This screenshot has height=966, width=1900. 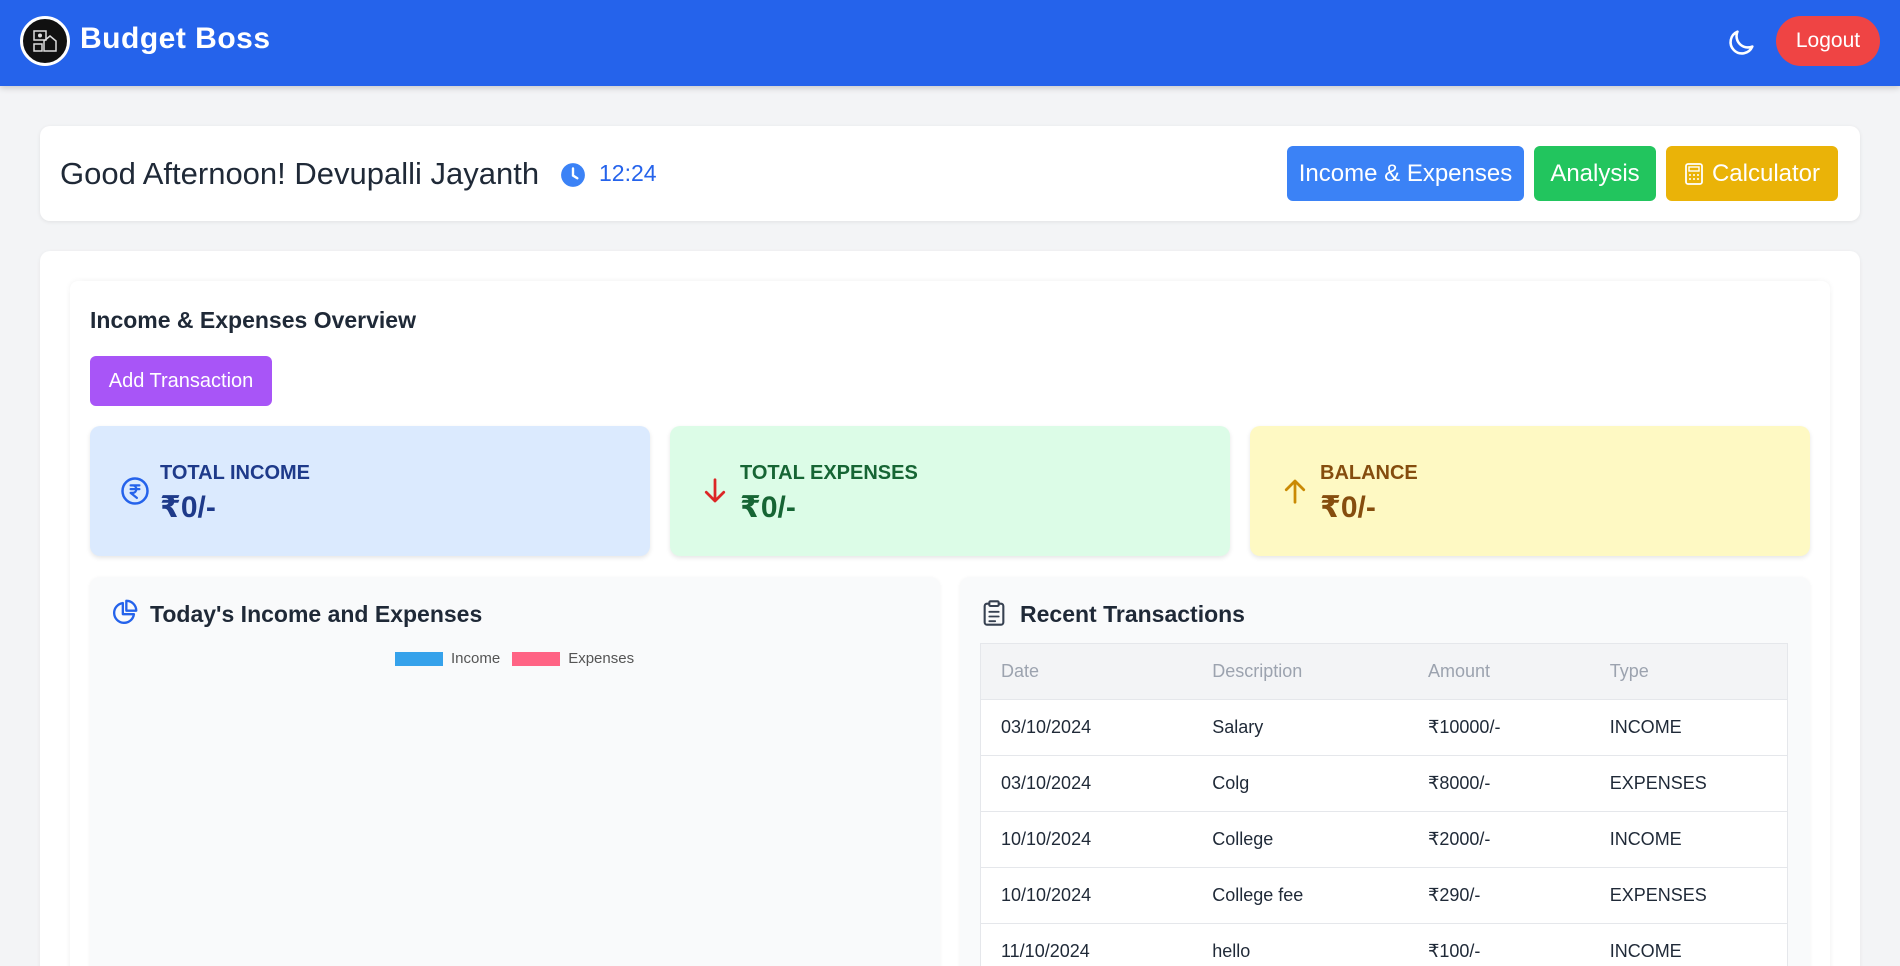 I want to click on chart-legend: Income Expenses, so click(x=514, y=658).